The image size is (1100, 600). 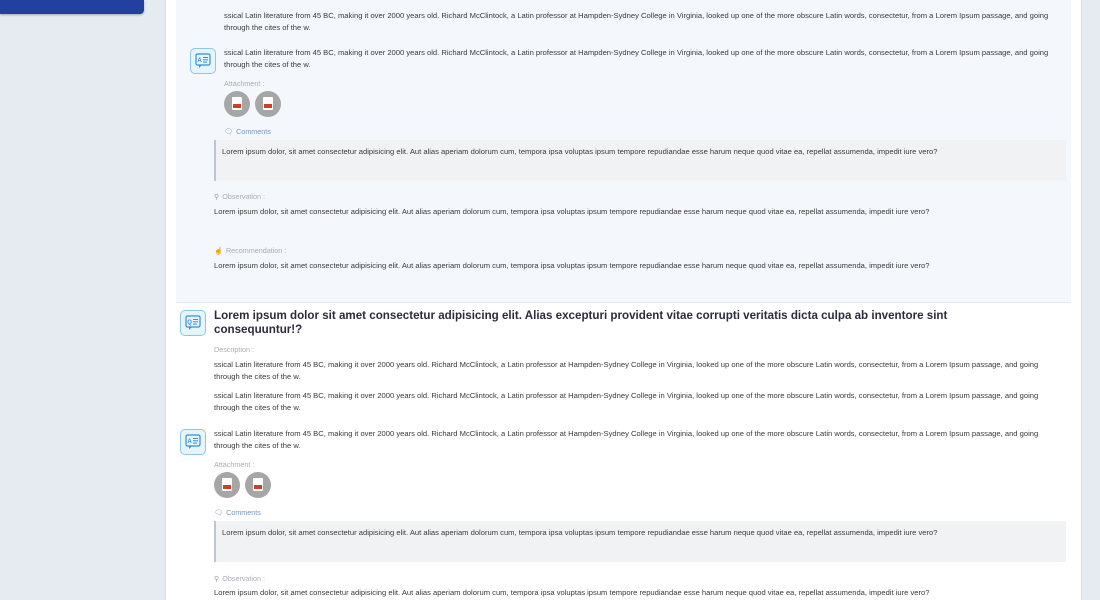 I want to click on description-label: Description :, so click(x=234, y=349).